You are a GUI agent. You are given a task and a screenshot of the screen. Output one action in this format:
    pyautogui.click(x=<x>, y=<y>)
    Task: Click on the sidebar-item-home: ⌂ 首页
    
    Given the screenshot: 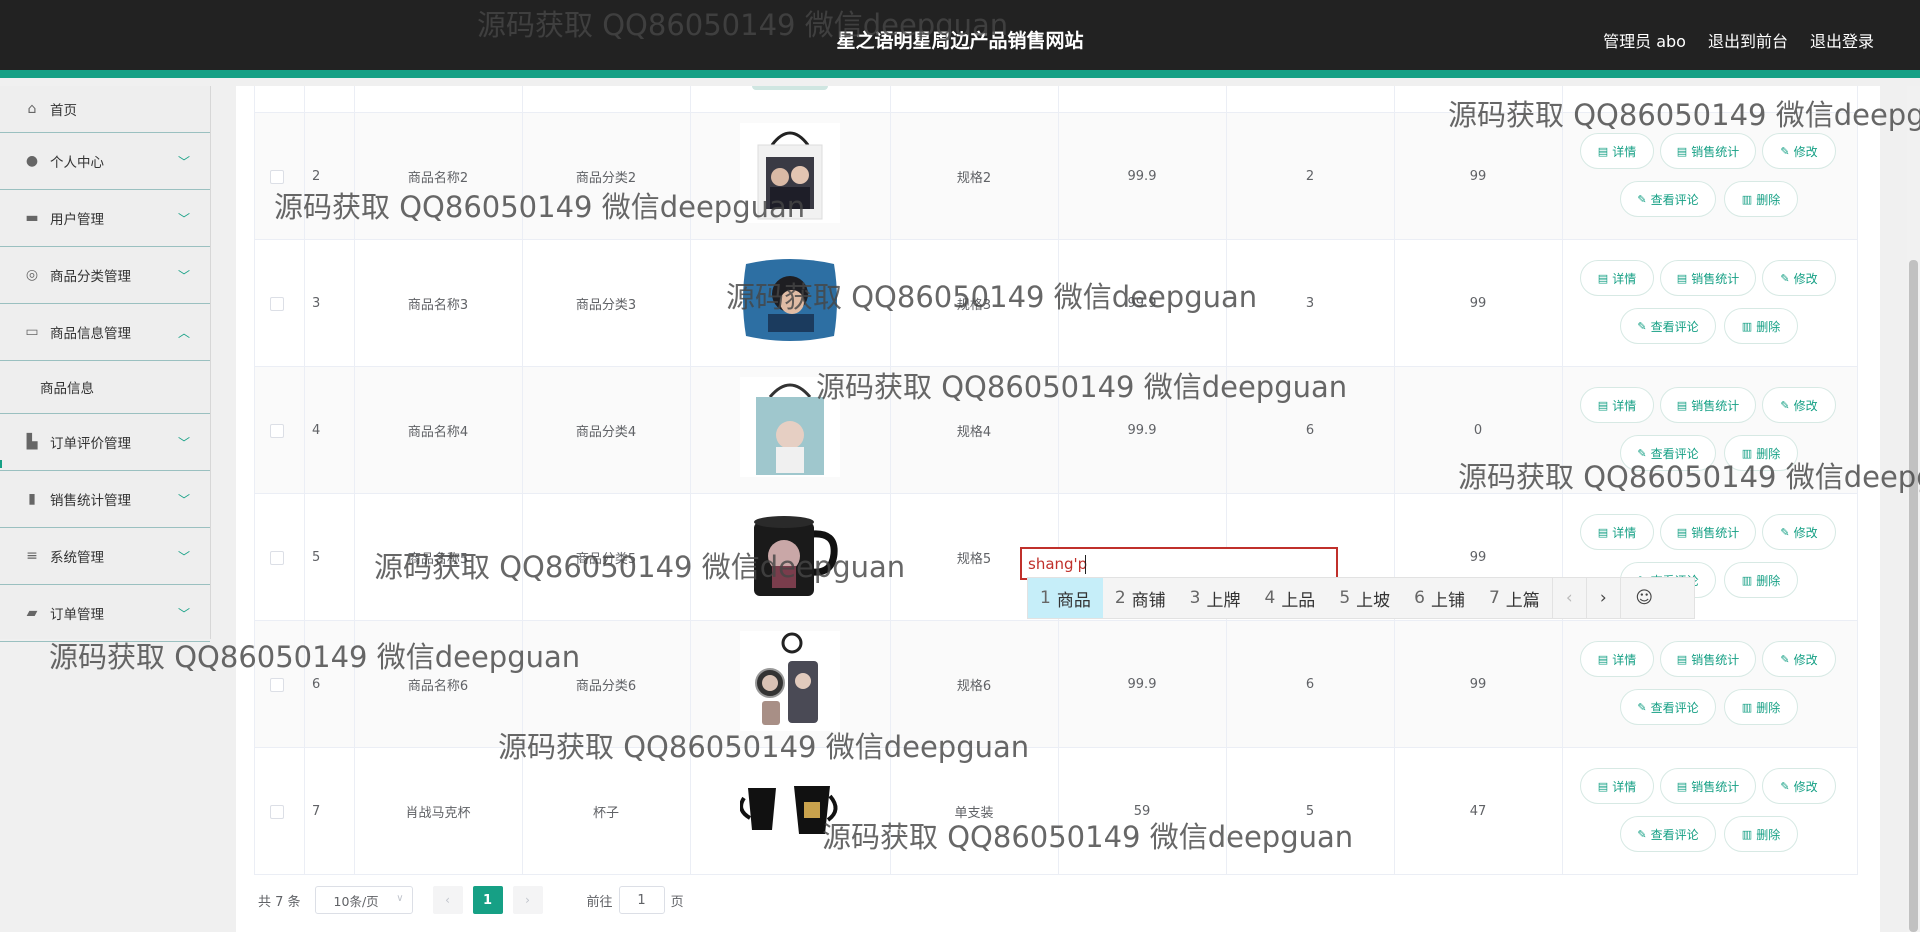 What is the action you would take?
    pyautogui.click(x=105, y=109)
    